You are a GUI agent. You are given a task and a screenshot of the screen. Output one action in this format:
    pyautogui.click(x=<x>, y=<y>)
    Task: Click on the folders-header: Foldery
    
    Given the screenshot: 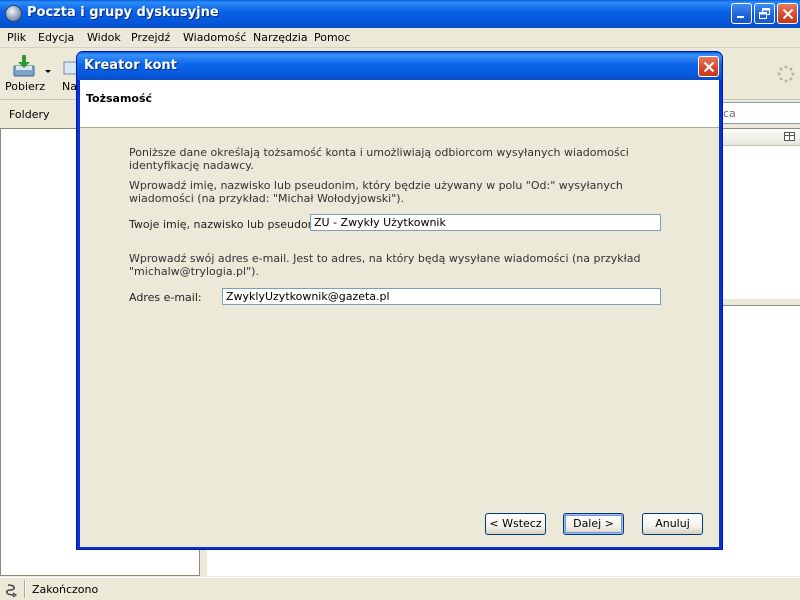 What is the action you would take?
    pyautogui.click(x=40, y=114)
    